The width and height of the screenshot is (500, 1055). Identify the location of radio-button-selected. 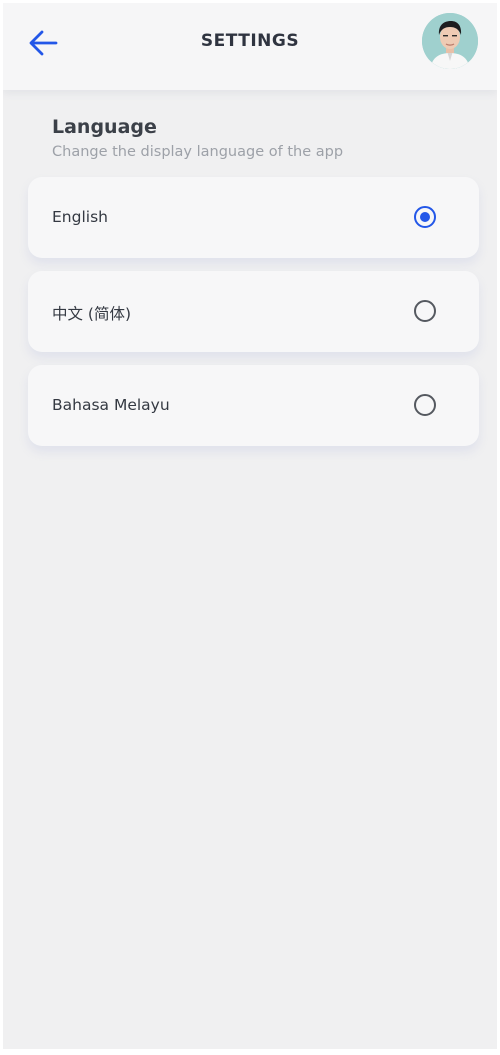
(425, 217).